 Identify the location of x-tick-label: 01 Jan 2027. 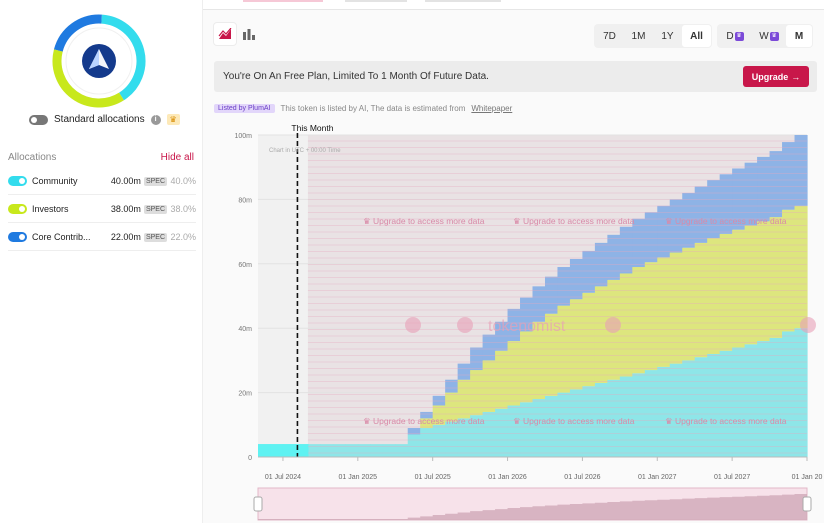
(657, 477).